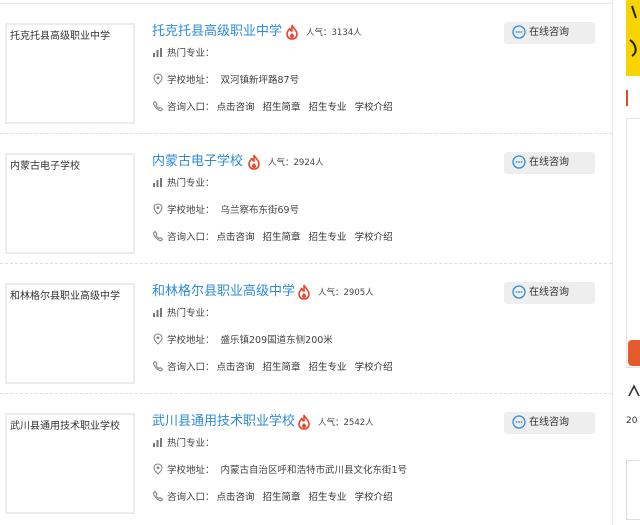  What do you see at coordinates (314, 470) in the screenshot?
I see `address-value: 内蒙古自治区呼和浩特市武川县文化东街1号` at bounding box center [314, 470].